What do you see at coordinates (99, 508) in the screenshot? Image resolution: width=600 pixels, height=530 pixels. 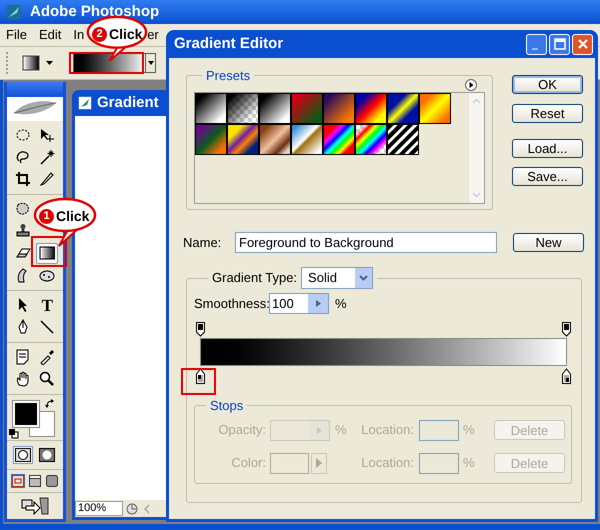 I see `zoom-field: 100%` at bounding box center [99, 508].